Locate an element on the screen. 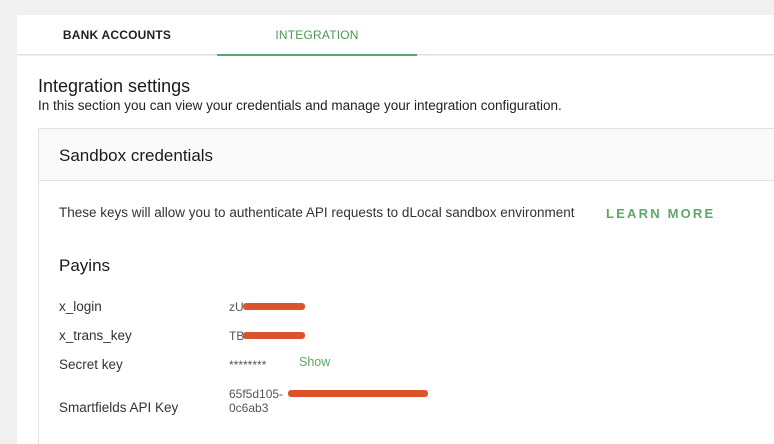  x-trans-key-label: x_trans_key is located at coordinates (95, 335).